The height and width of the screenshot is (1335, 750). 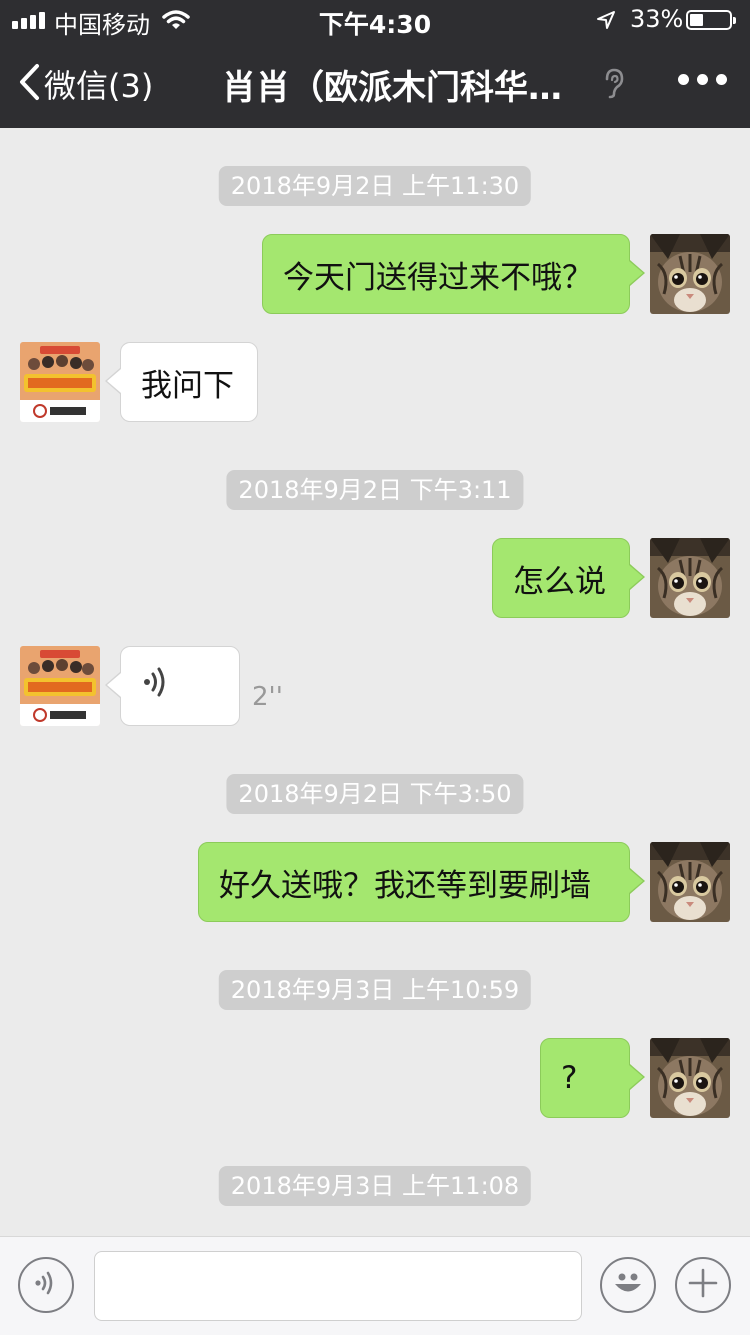 What do you see at coordinates (683, 79) in the screenshot?
I see `more-icon` at bounding box center [683, 79].